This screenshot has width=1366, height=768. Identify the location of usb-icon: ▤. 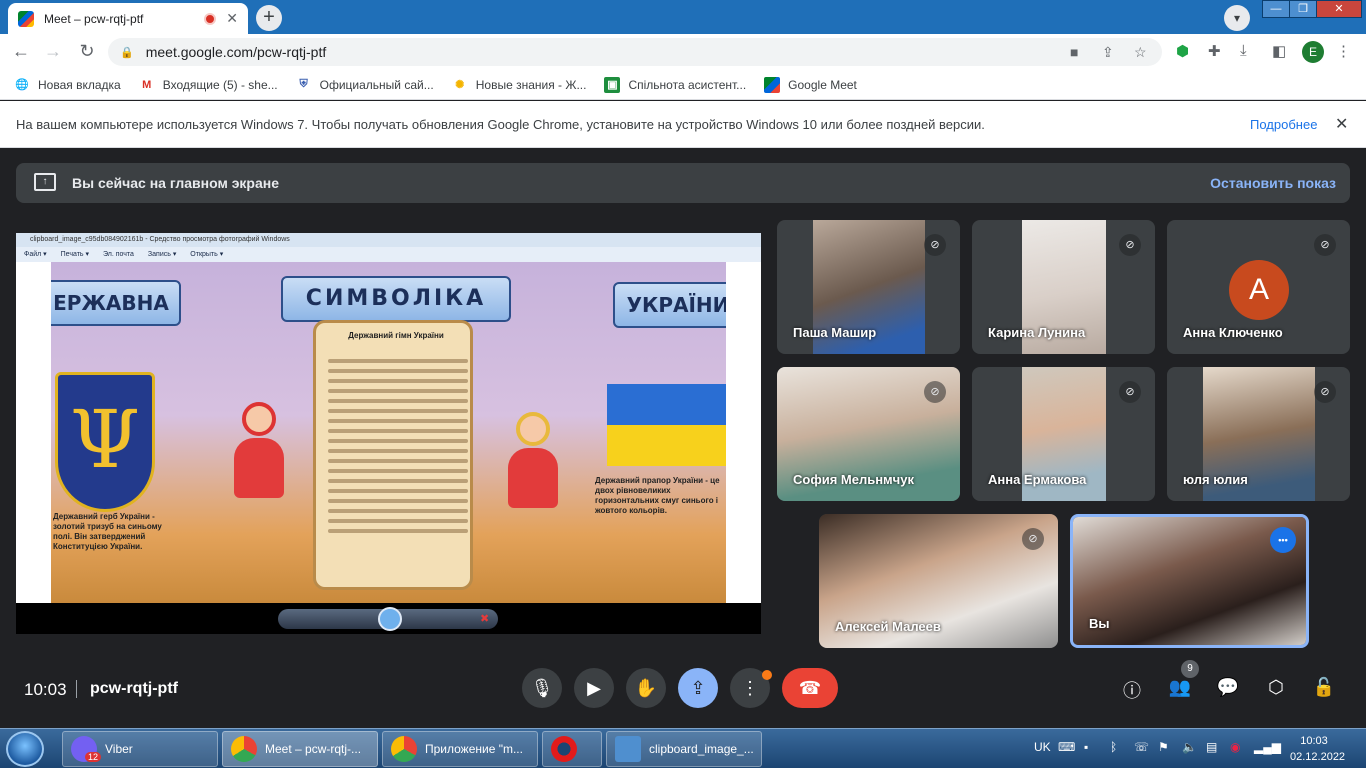
(1211, 747).